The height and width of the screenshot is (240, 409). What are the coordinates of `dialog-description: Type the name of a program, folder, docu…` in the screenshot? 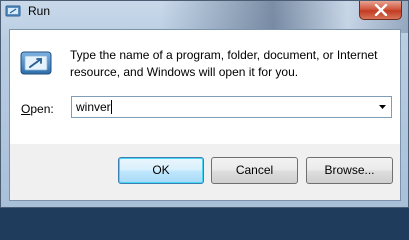 It's located at (224, 63).